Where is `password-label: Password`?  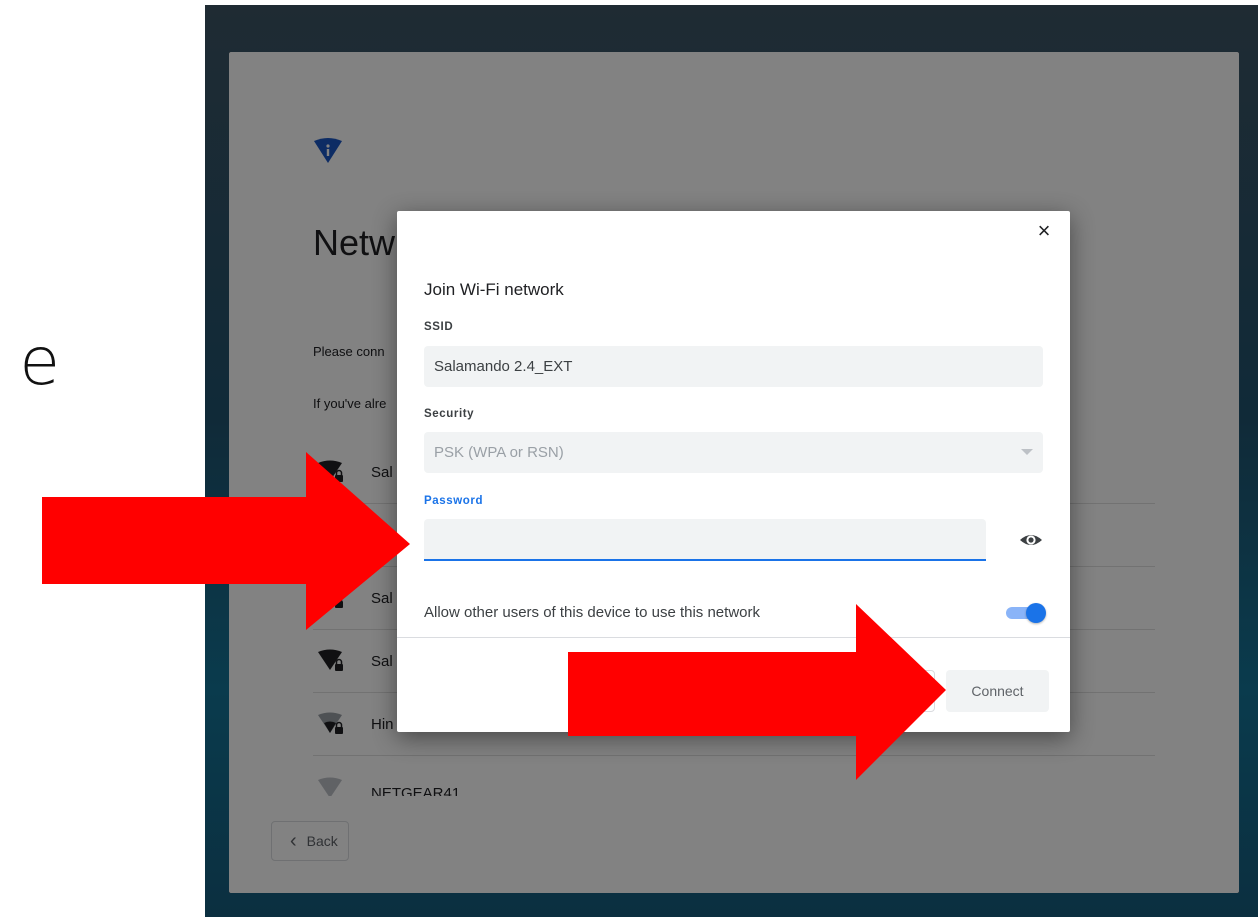
password-label: Password is located at coordinates (454, 501).